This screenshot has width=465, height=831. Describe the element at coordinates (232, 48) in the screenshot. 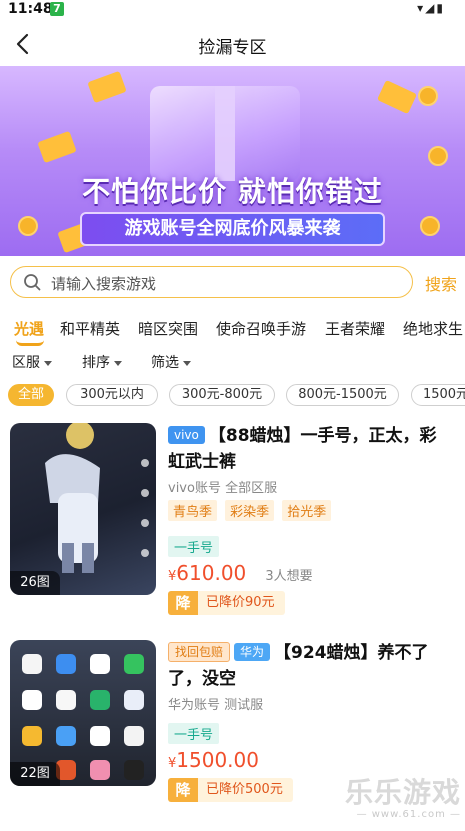

I see `page-title: 捡漏专区` at that location.